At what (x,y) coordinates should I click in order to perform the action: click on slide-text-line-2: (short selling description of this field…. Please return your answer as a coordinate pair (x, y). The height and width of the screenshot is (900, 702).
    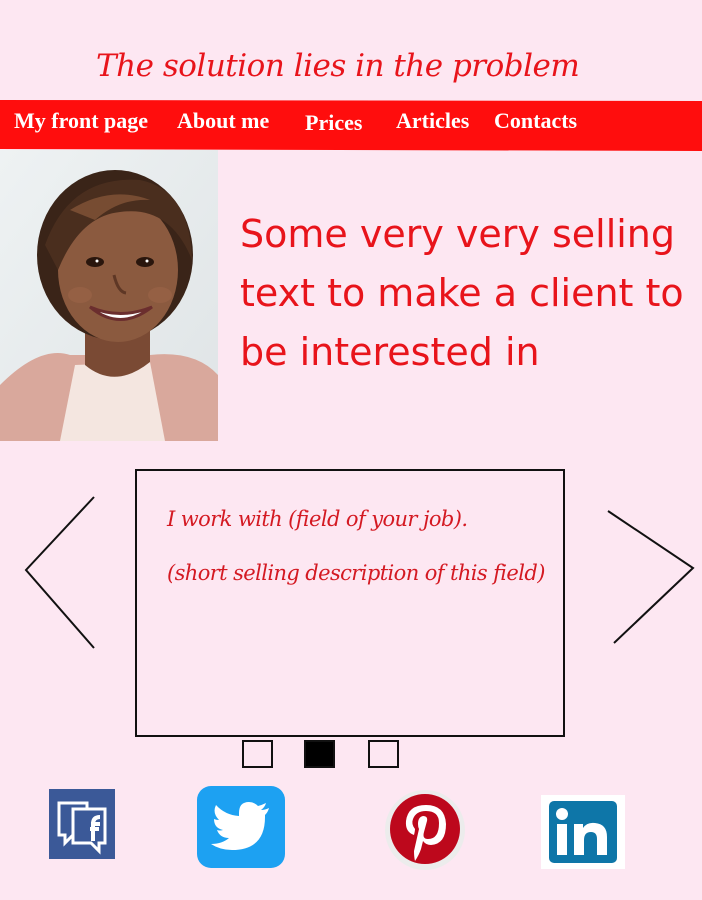
    Looking at the image, I should click on (356, 573).